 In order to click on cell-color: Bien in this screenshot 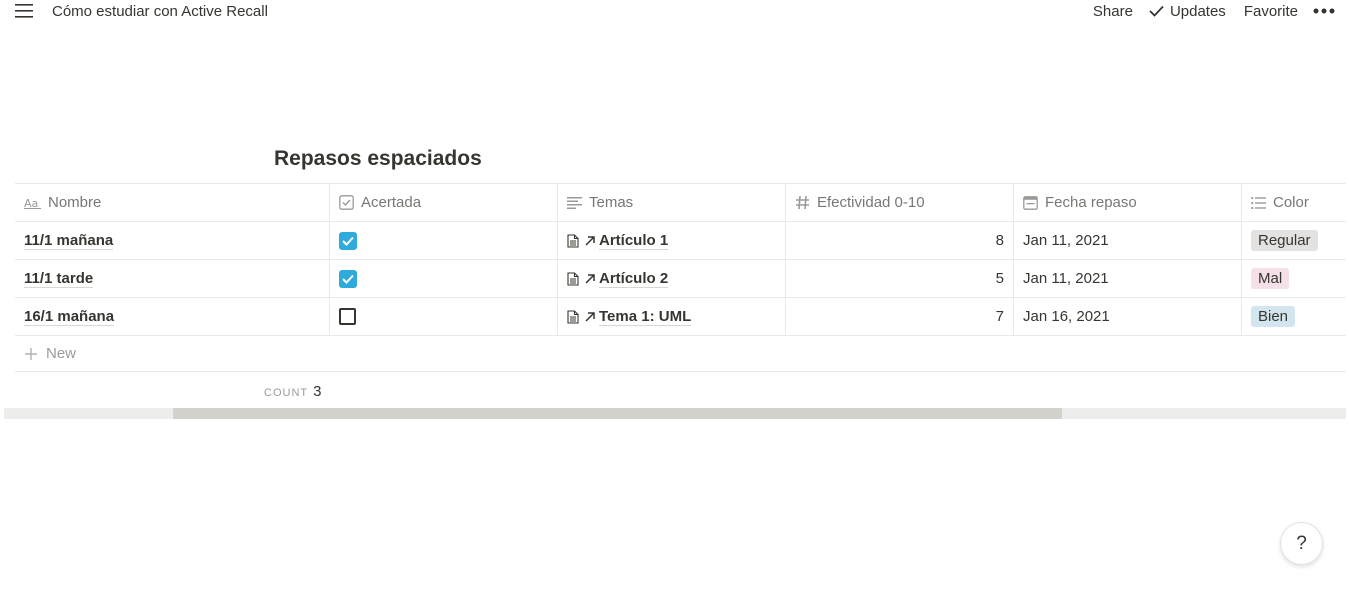, I will do `click(1294, 316)`.